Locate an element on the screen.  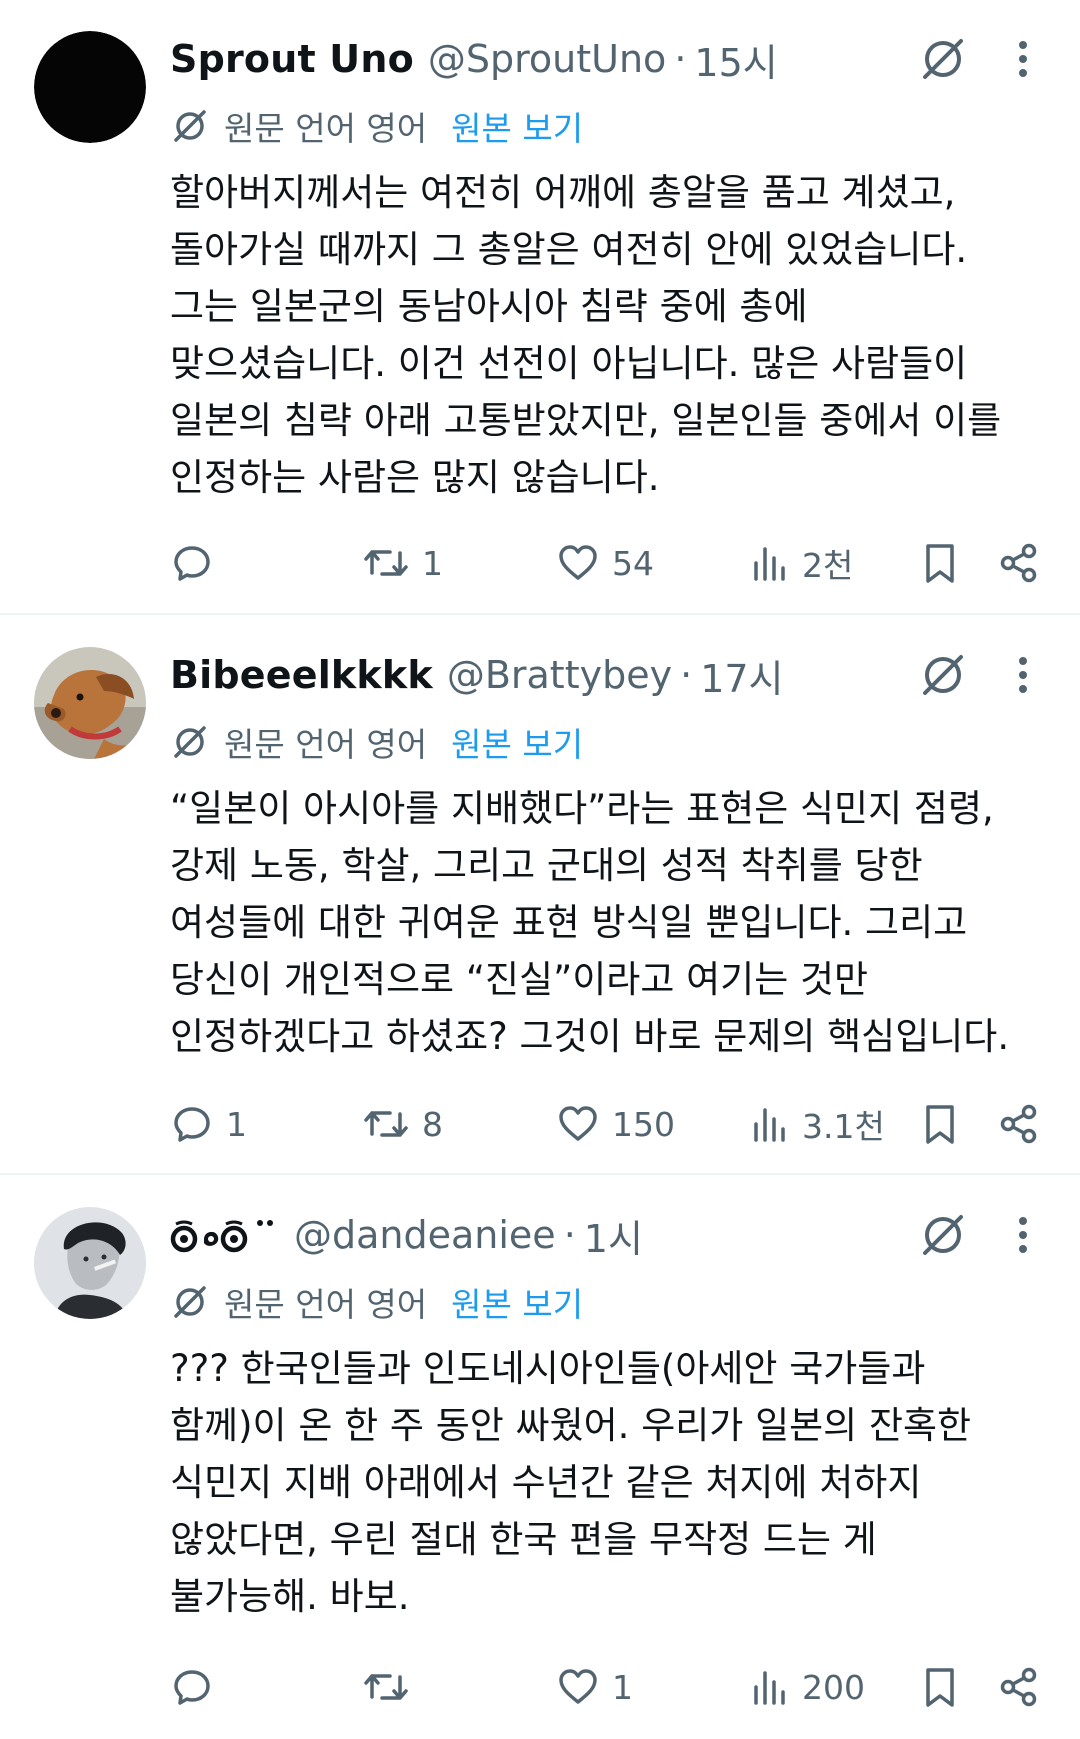
decorative-emoji-name is located at coordinates (221, 1236).